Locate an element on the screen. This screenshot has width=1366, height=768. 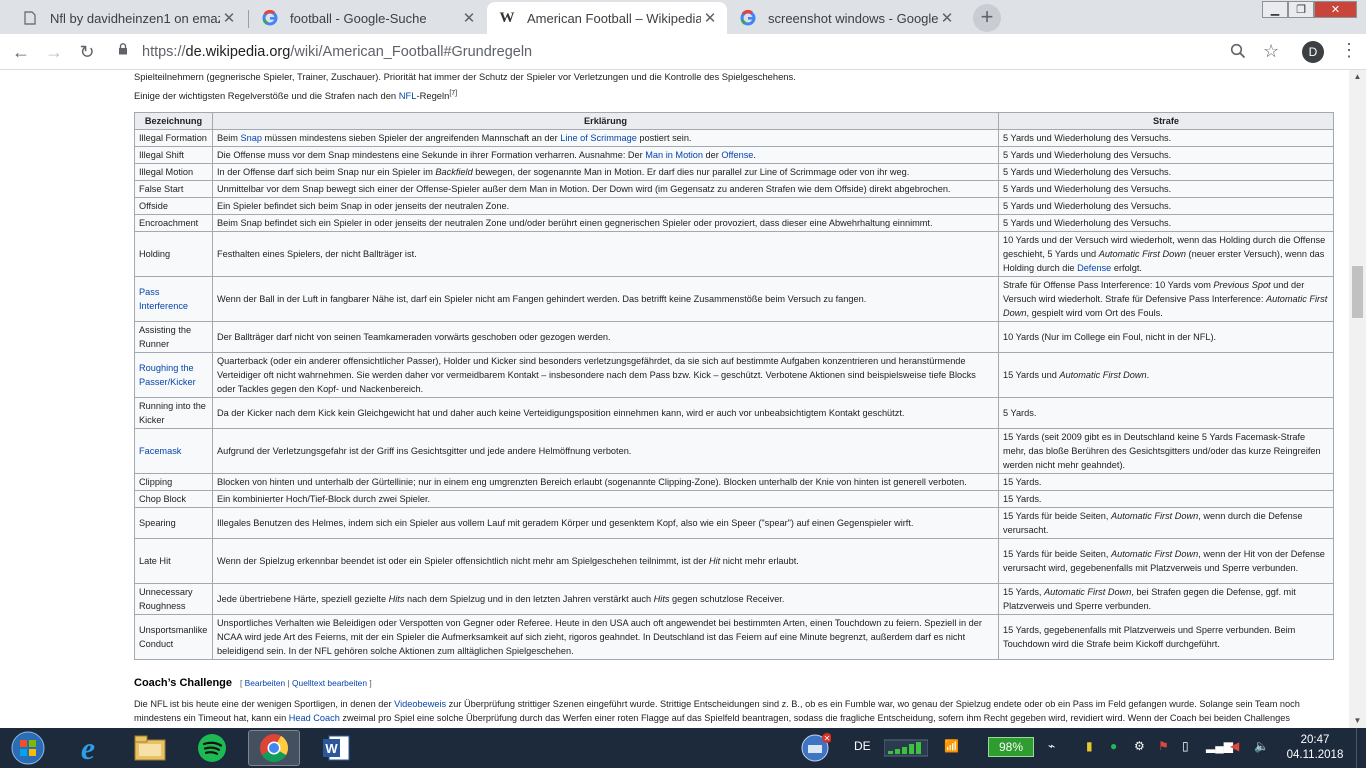
word-icon: W is located at coordinates (336, 748).